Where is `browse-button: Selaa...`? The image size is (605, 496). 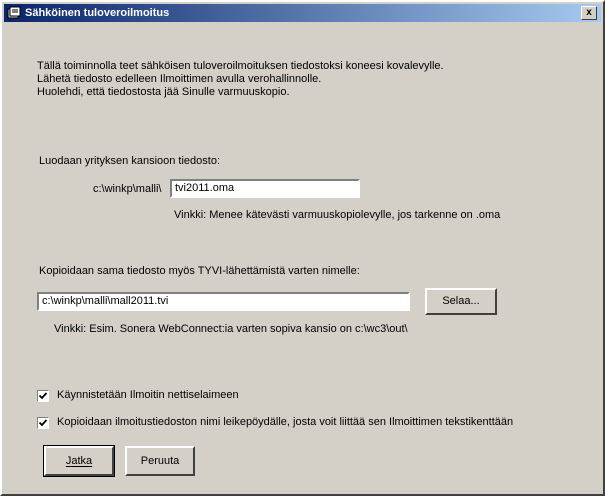
browse-button: Selaa... is located at coordinates (461, 301).